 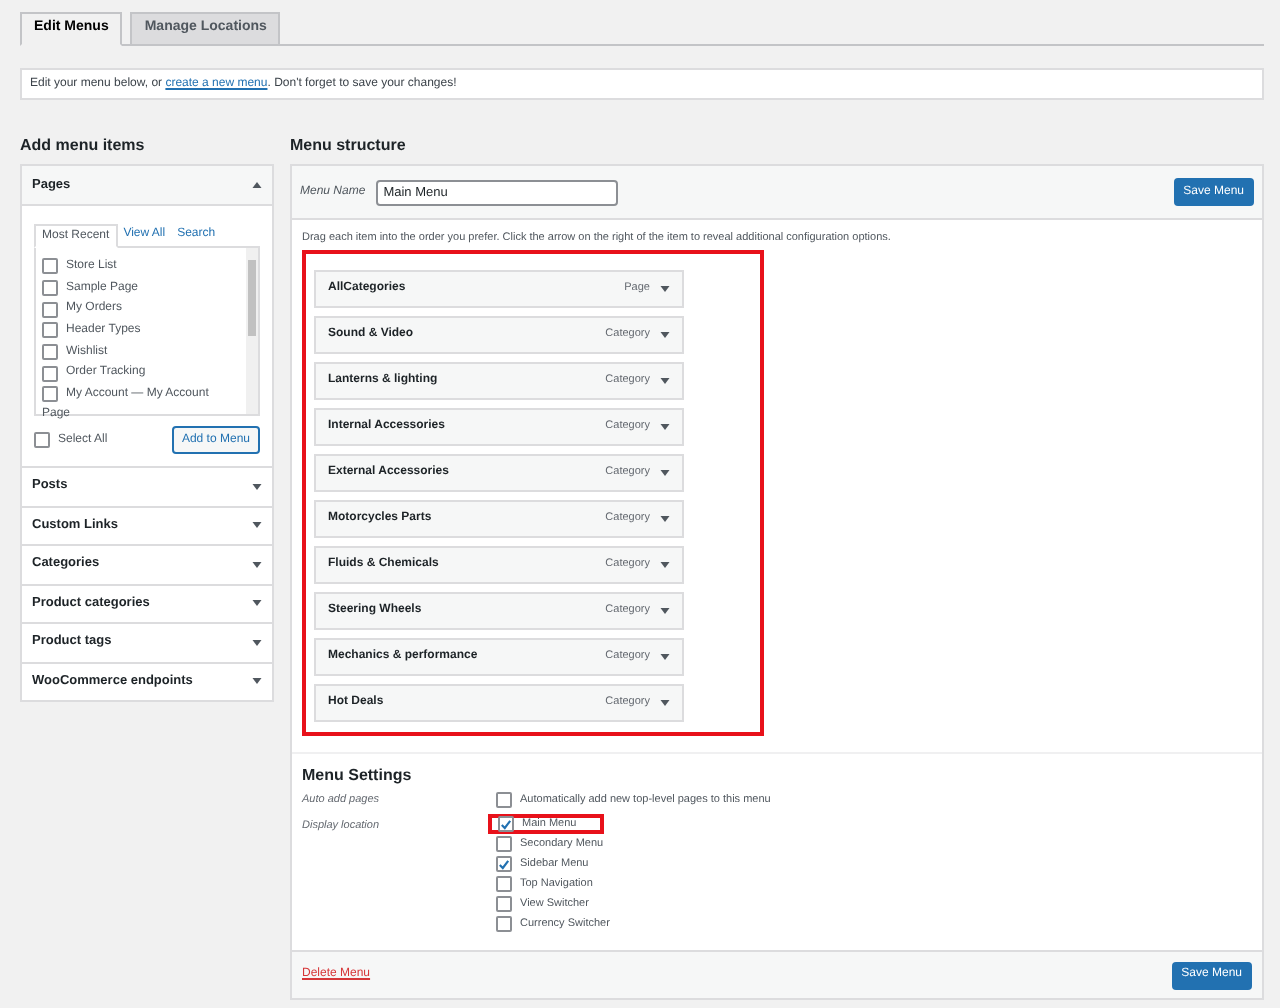 What do you see at coordinates (349, 146) in the screenshot?
I see `section-heading: Menu structure` at bounding box center [349, 146].